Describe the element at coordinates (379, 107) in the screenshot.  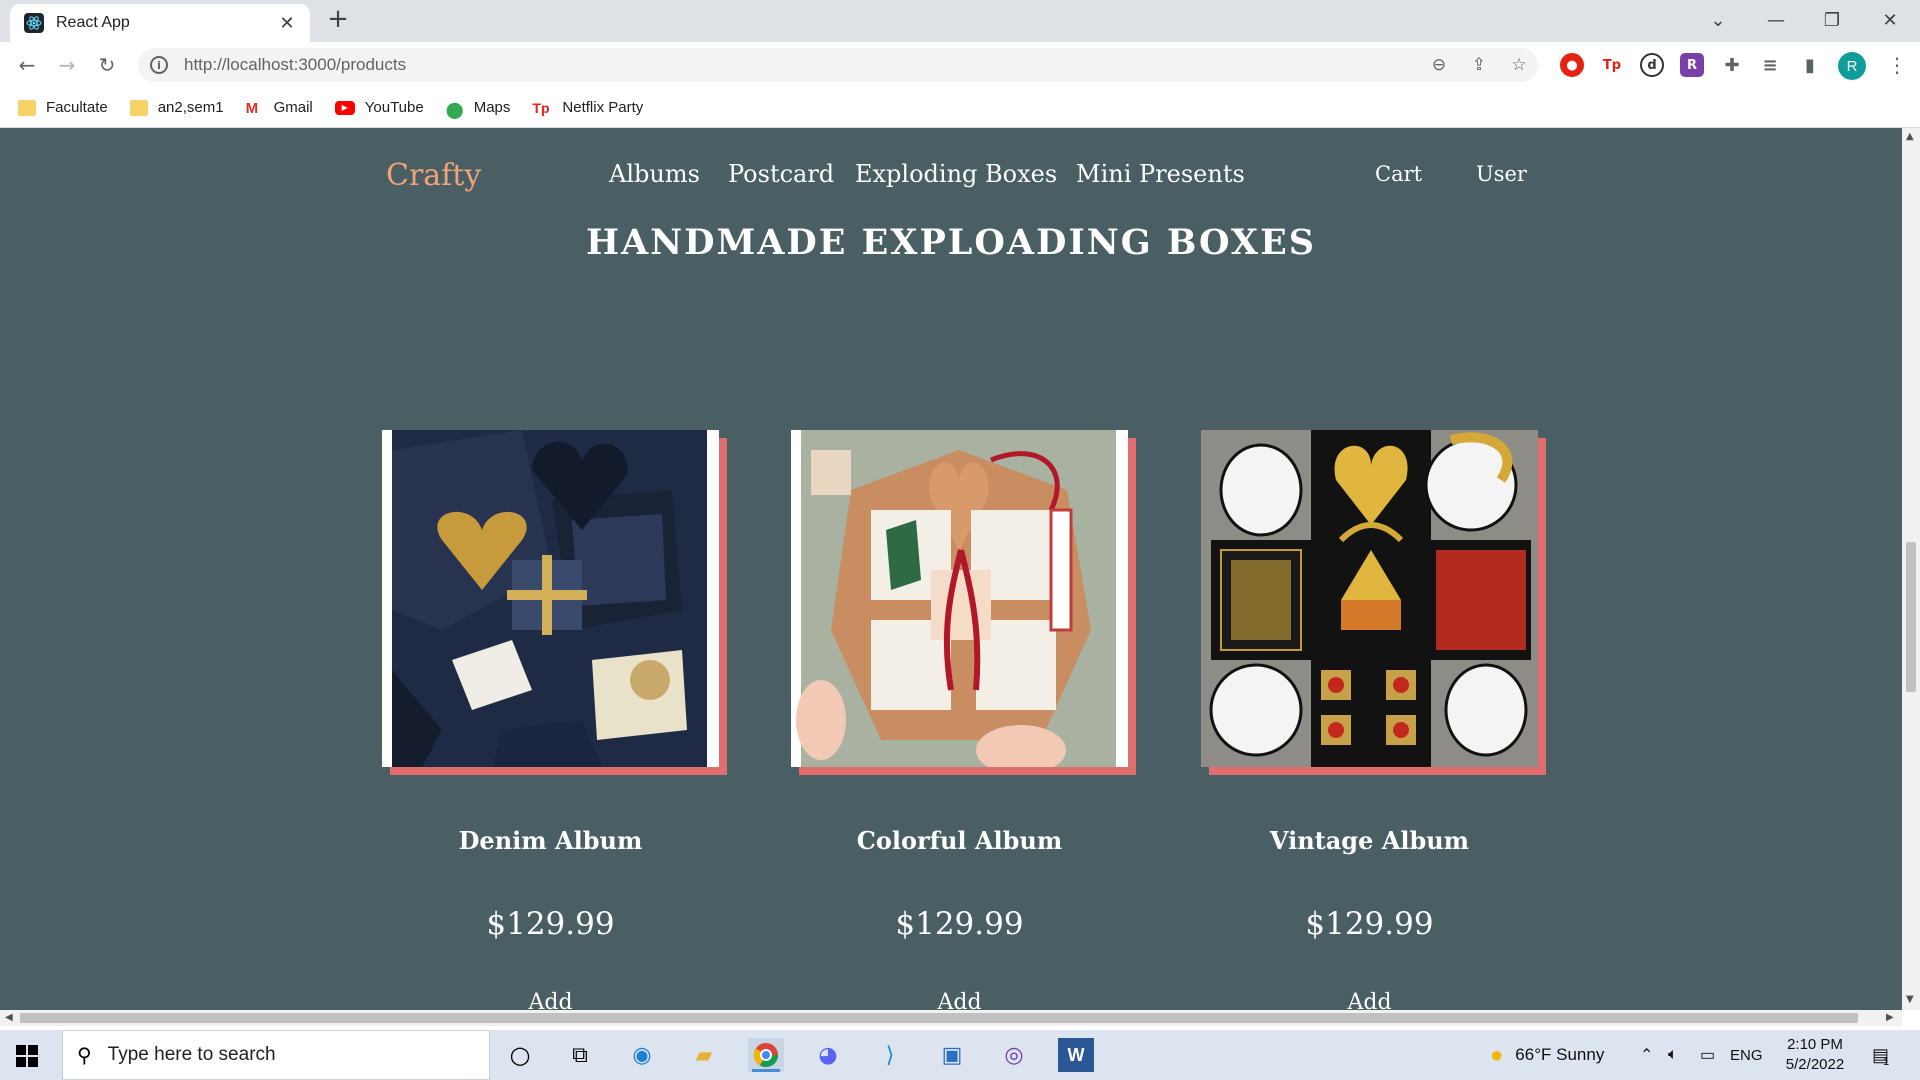
I see `bookmark-youtube: ▶ YouTube` at that location.